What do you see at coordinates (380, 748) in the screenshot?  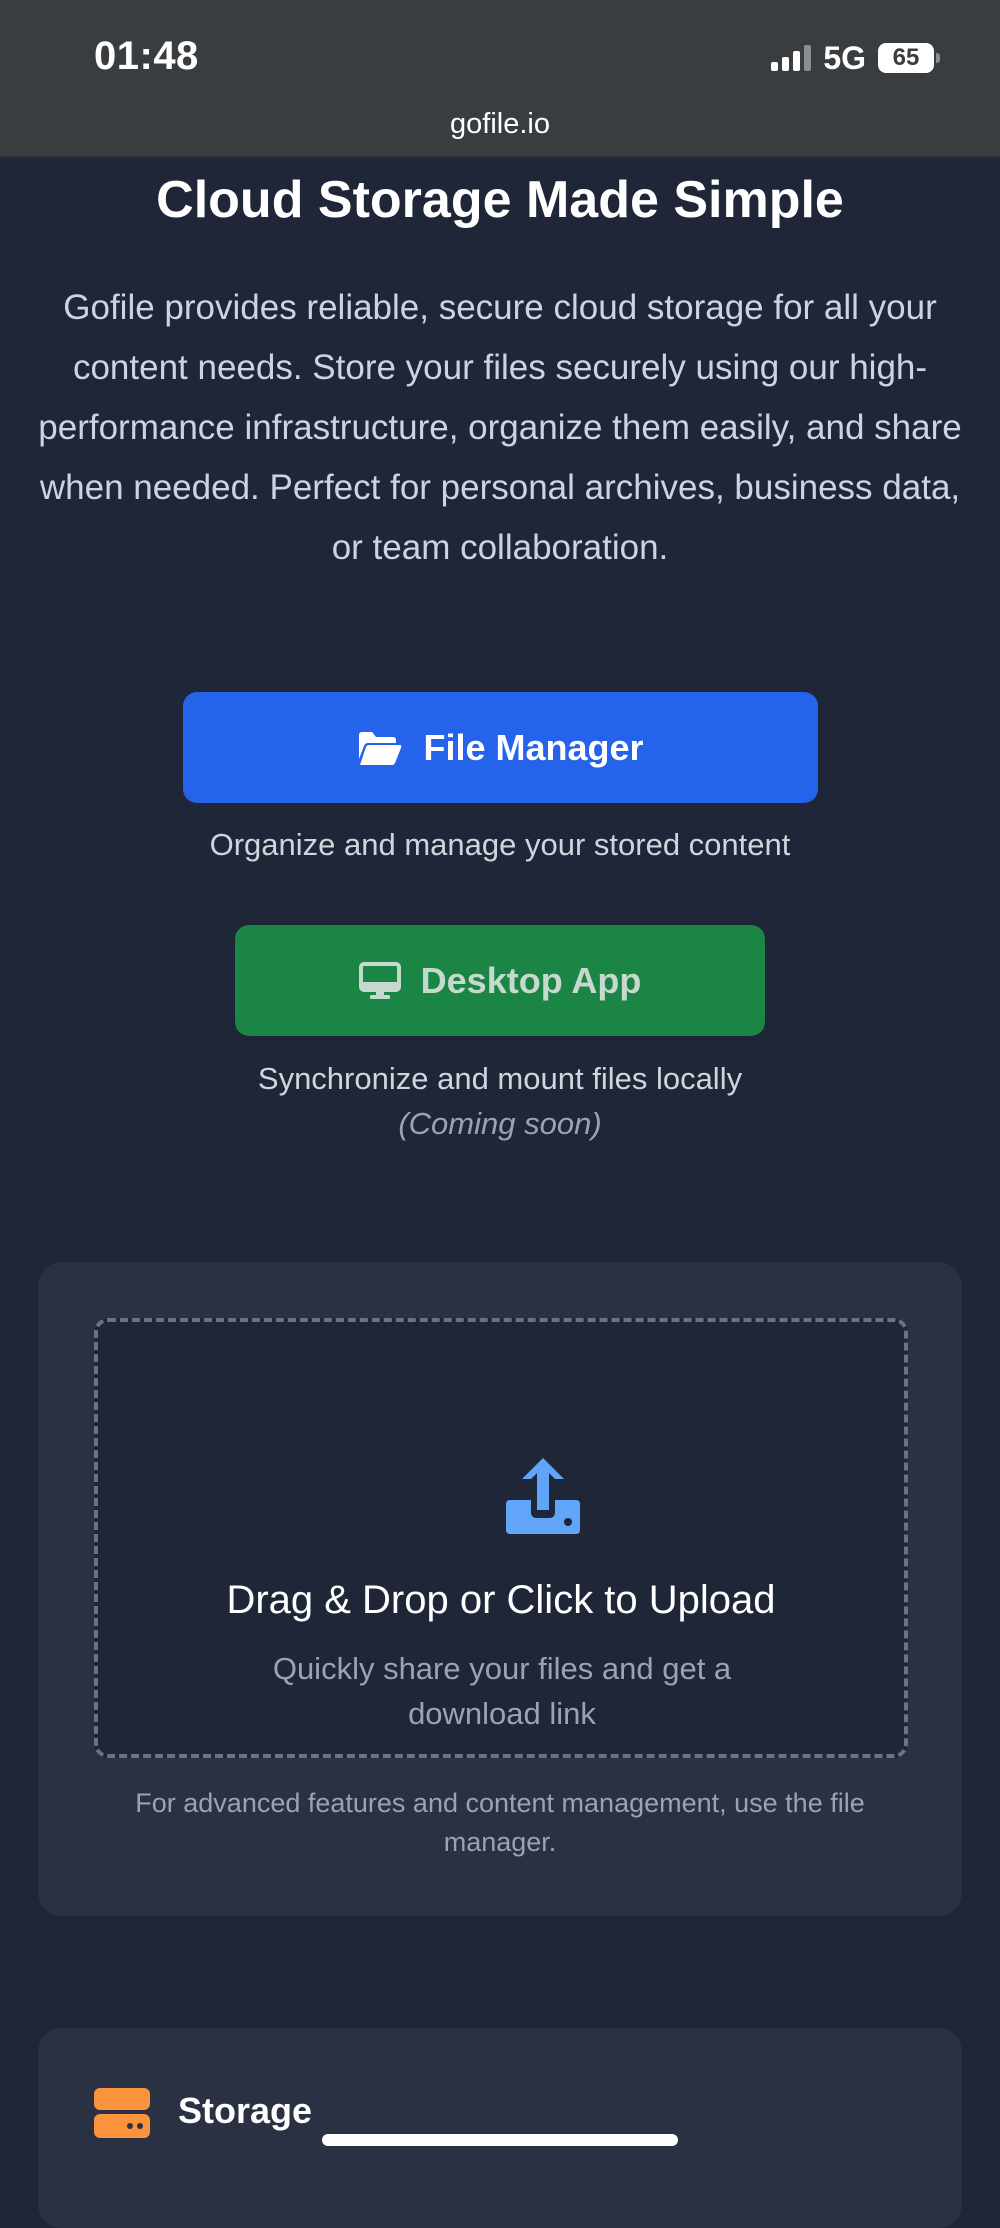 I see `folder-open-icon` at bounding box center [380, 748].